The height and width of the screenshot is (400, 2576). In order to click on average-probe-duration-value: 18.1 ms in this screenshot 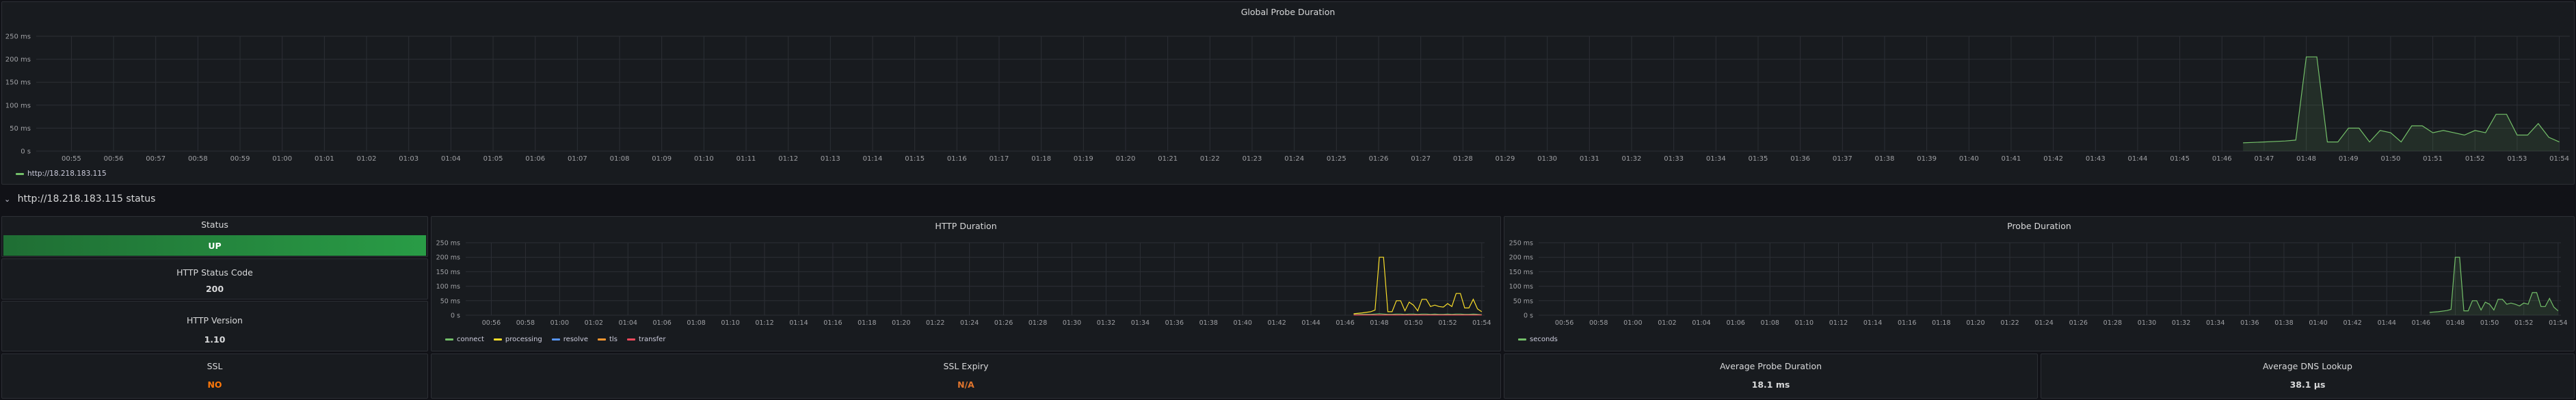, I will do `click(1770, 384)`.